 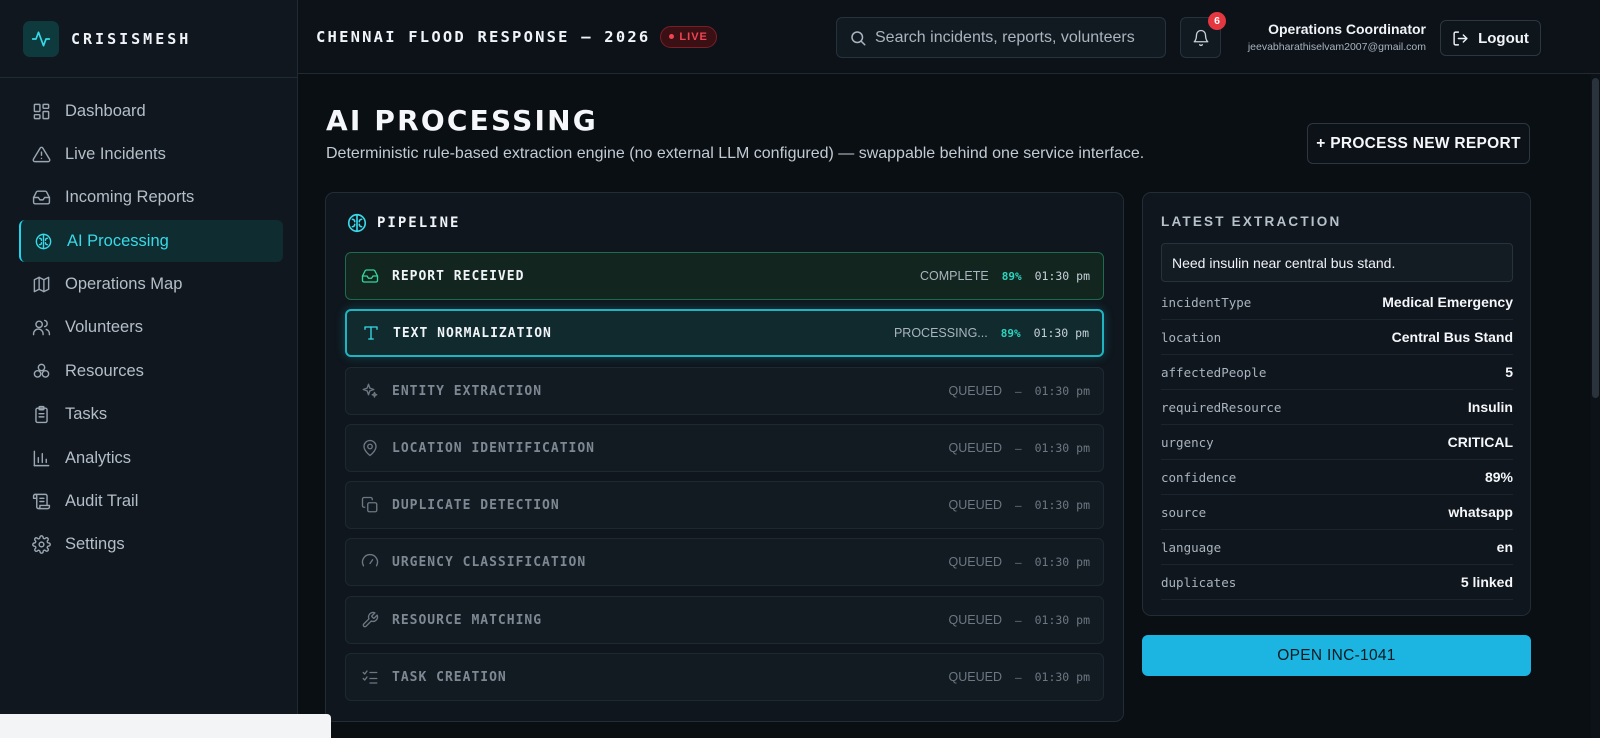 What do you see at coordinates (1011, 276) in the screenshot?
I see `step-confidence: 89%` at bounding box center [1011, 276].